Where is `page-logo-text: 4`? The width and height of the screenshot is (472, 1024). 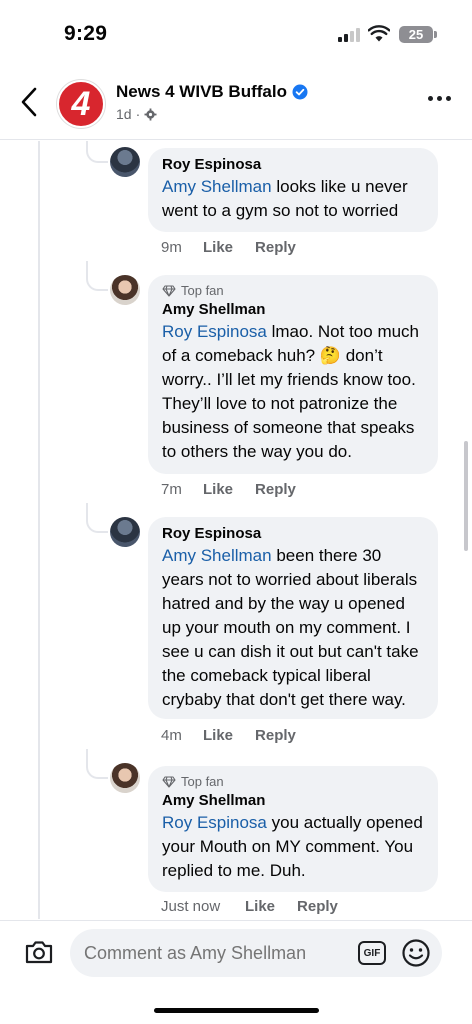
page-logo-text: 4 is located at coordinates (81, 103).